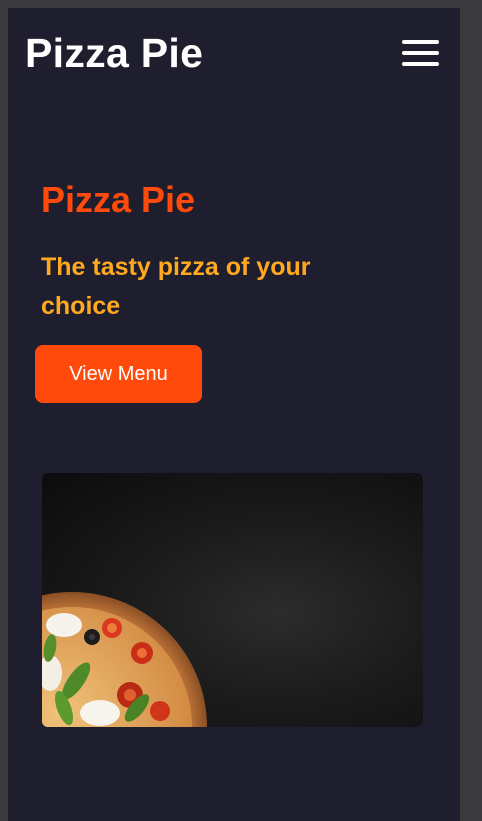  I want to click on view-menu-button: View Menu, so click(118, 374).